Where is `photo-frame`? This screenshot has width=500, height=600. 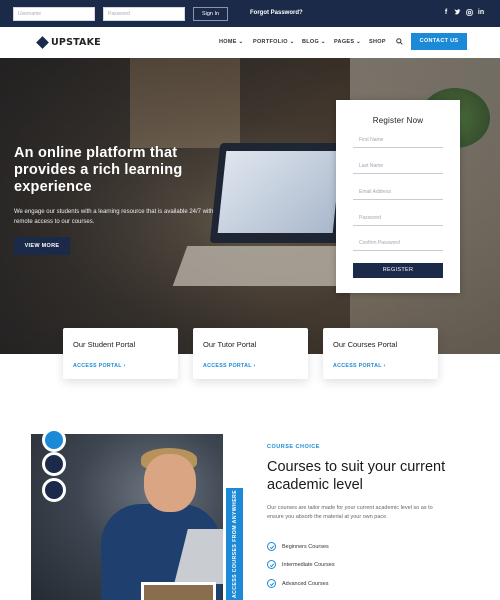
photo-frame is located at coordinates (178, 591).